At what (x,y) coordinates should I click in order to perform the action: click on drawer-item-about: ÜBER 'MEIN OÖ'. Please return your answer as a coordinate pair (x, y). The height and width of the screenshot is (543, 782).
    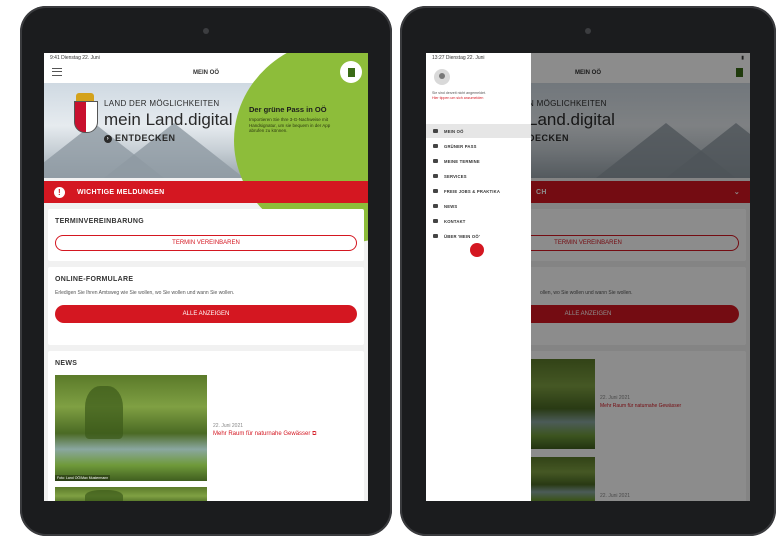
    Looking at the image, I should click on (478, 236).